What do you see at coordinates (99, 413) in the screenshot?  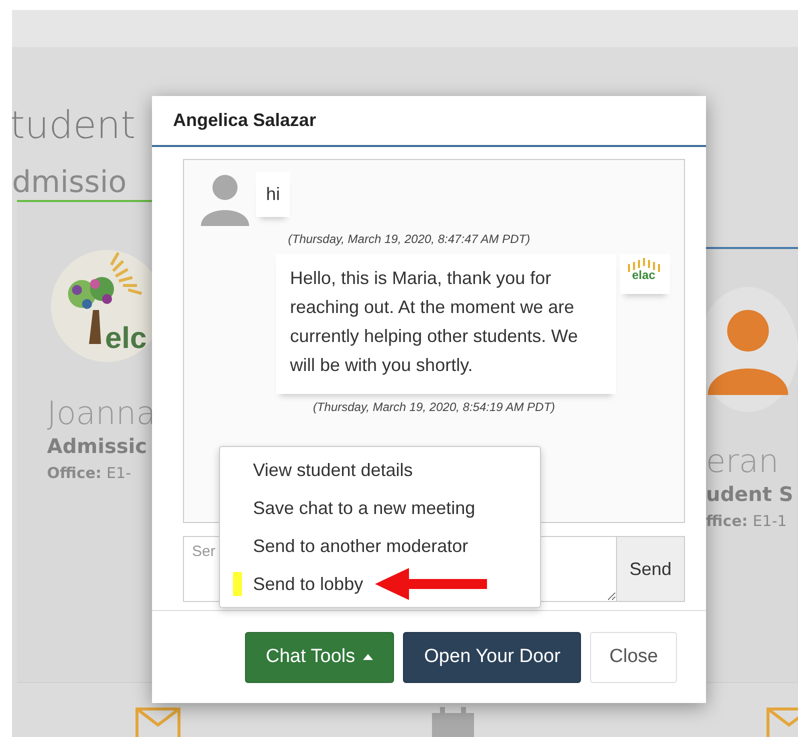 I see `staff-name: Joanna` at bounding box center [99, 413].